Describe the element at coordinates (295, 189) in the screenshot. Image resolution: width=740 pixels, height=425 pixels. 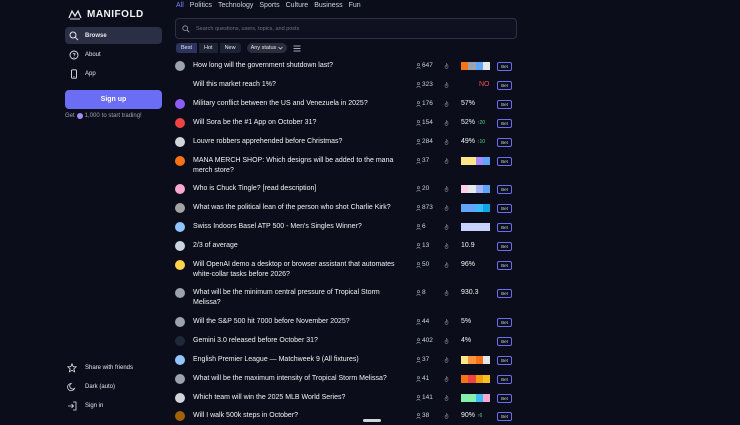
I see `market-question: Who is Chuck Tingle? [read description]` at that location.